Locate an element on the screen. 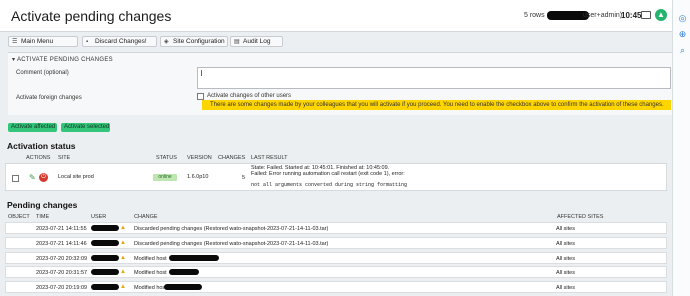 The image size is (690, 296). change-time: 2023-07-20 20:32:09 is located at coordinates (62, 259).